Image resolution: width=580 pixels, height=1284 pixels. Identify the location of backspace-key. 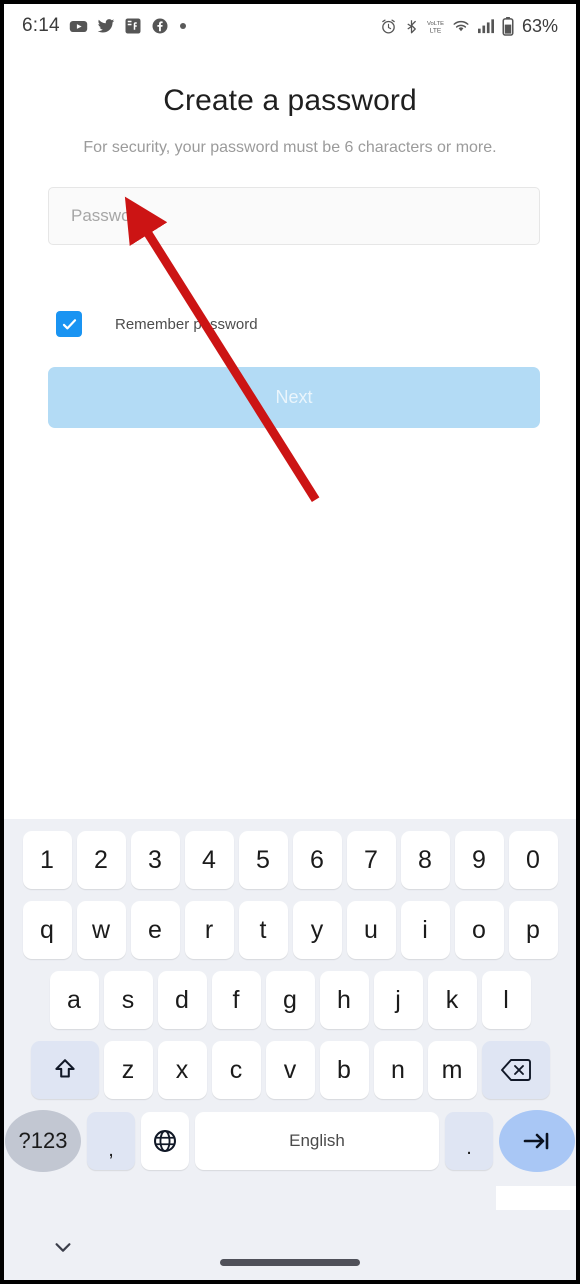
(515, 1070).